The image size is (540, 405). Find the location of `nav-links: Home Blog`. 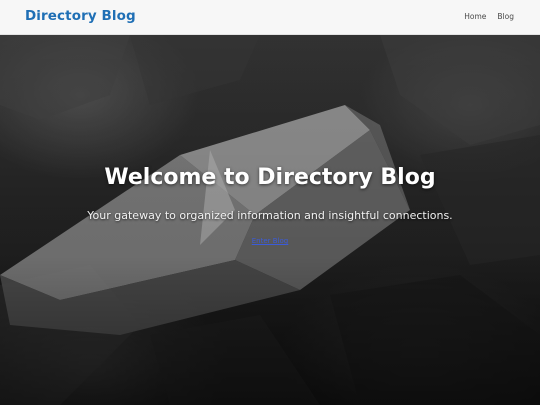

nav-links: Home Blog is located at coordinates (489, 16).